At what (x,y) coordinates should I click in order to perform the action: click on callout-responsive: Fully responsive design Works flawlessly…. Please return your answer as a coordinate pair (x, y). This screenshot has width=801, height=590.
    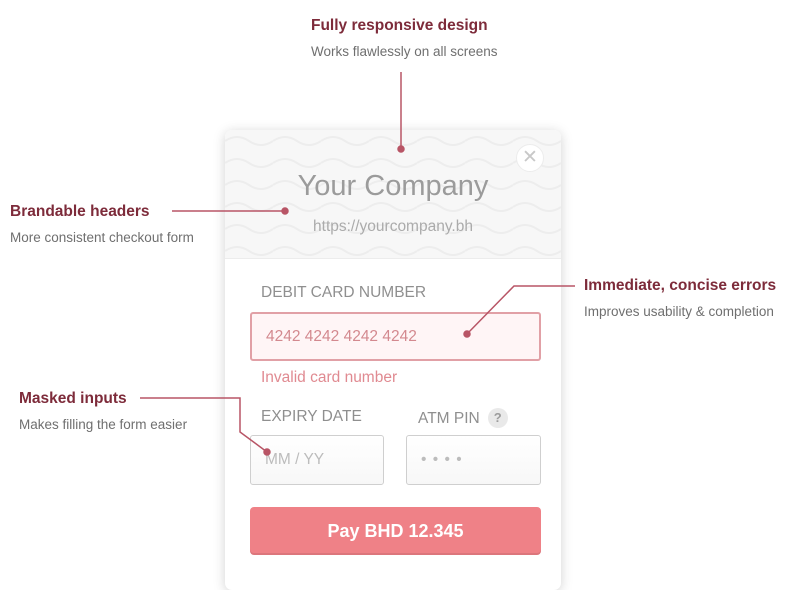
    Looking at the image, I should click on (404, 38).